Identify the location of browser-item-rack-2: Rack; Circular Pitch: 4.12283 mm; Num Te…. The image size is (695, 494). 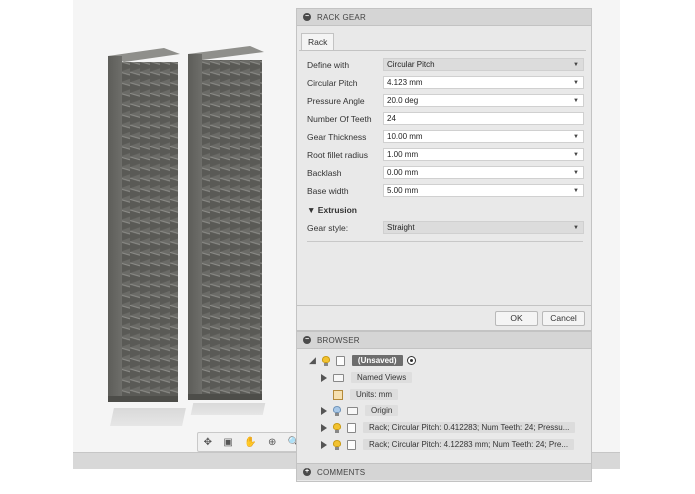
(448, 444).